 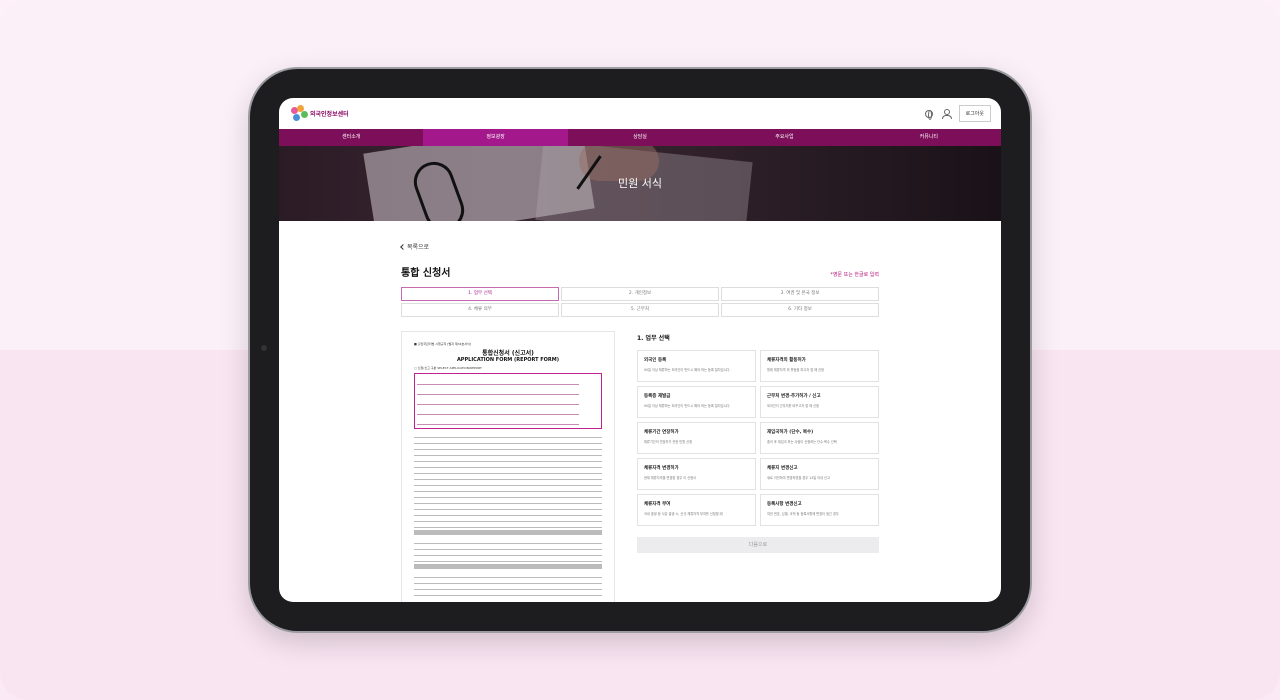 I want to click on form-title-ko: 통합신청서 (신고서), so click(x=508, y=353).